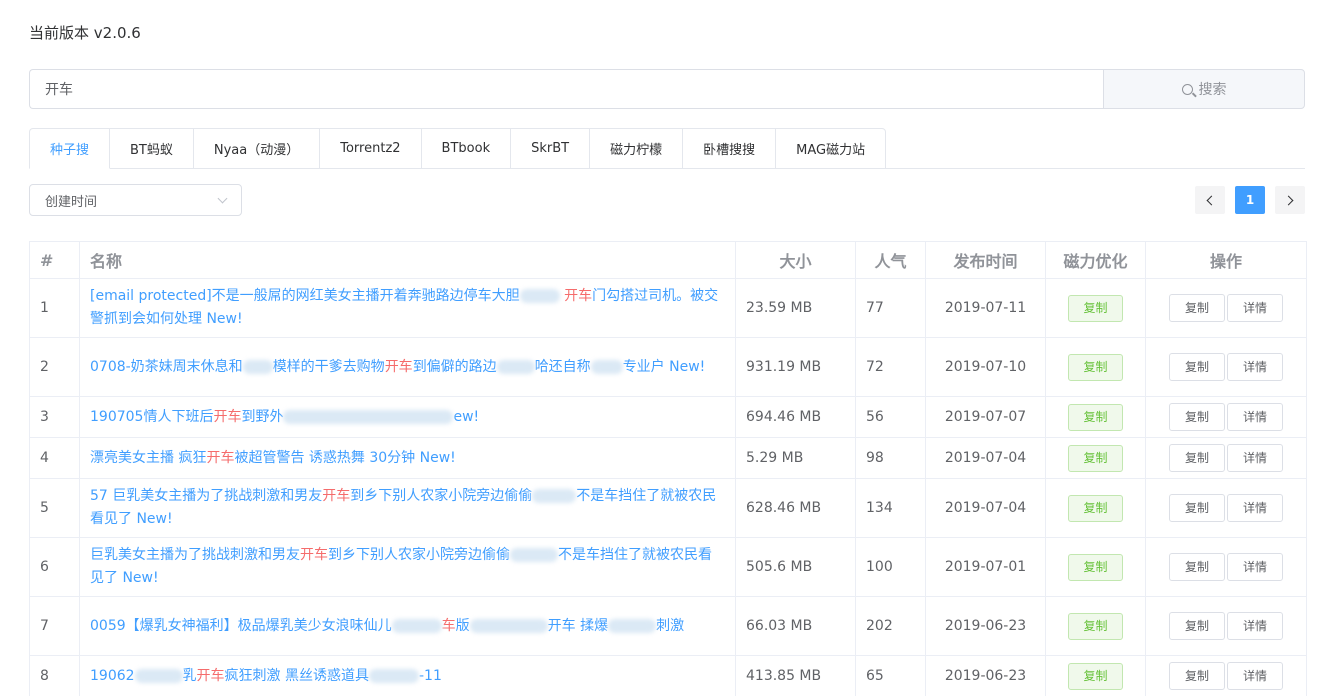  What do you see at coordinates (795, 417) in the screenshot?
I see `row-size: 694.46 MB` at bounding box center [795, 417].